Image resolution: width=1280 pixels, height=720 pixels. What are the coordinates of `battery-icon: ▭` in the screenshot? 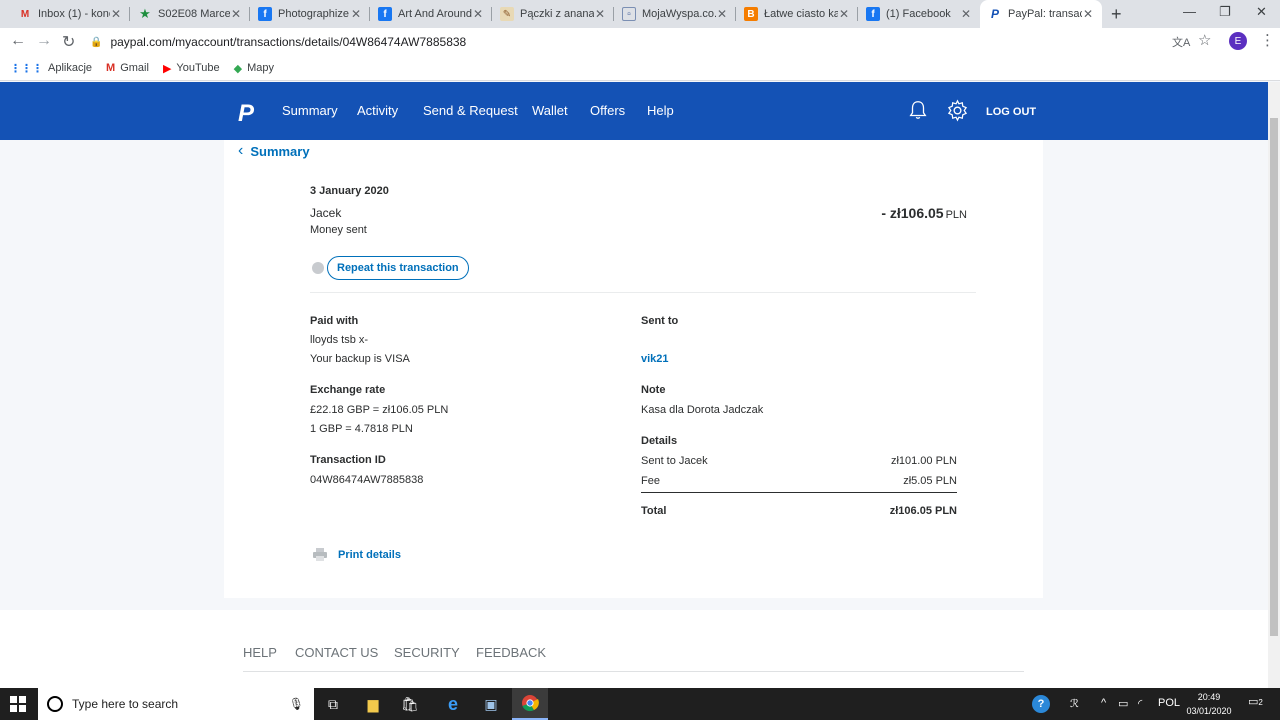 It's located at (1123, 703).